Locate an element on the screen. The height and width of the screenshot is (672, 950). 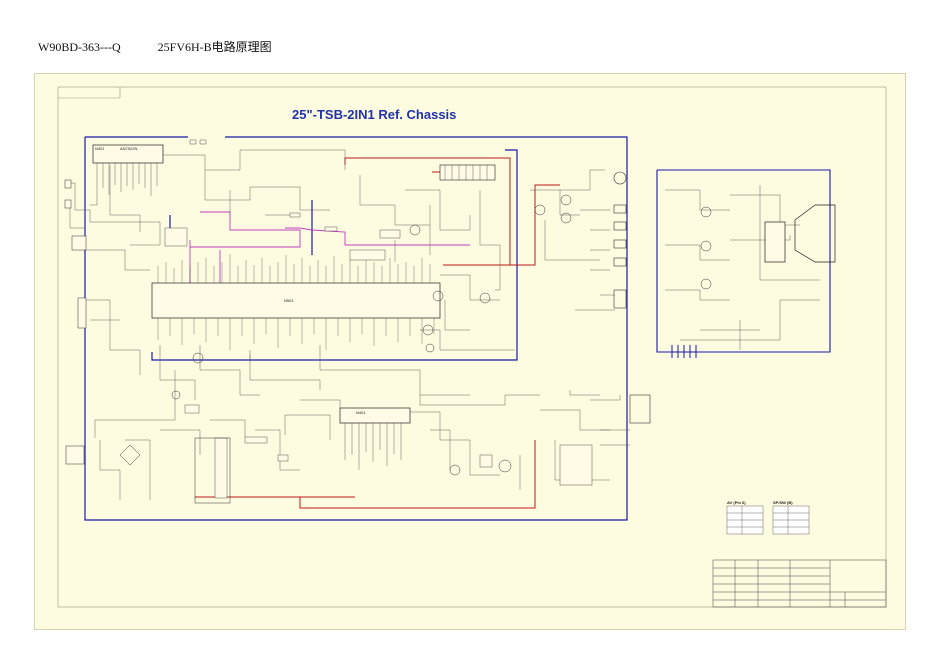
legend-right-title: SP/SW (B) is located at coordinates (783, 502).